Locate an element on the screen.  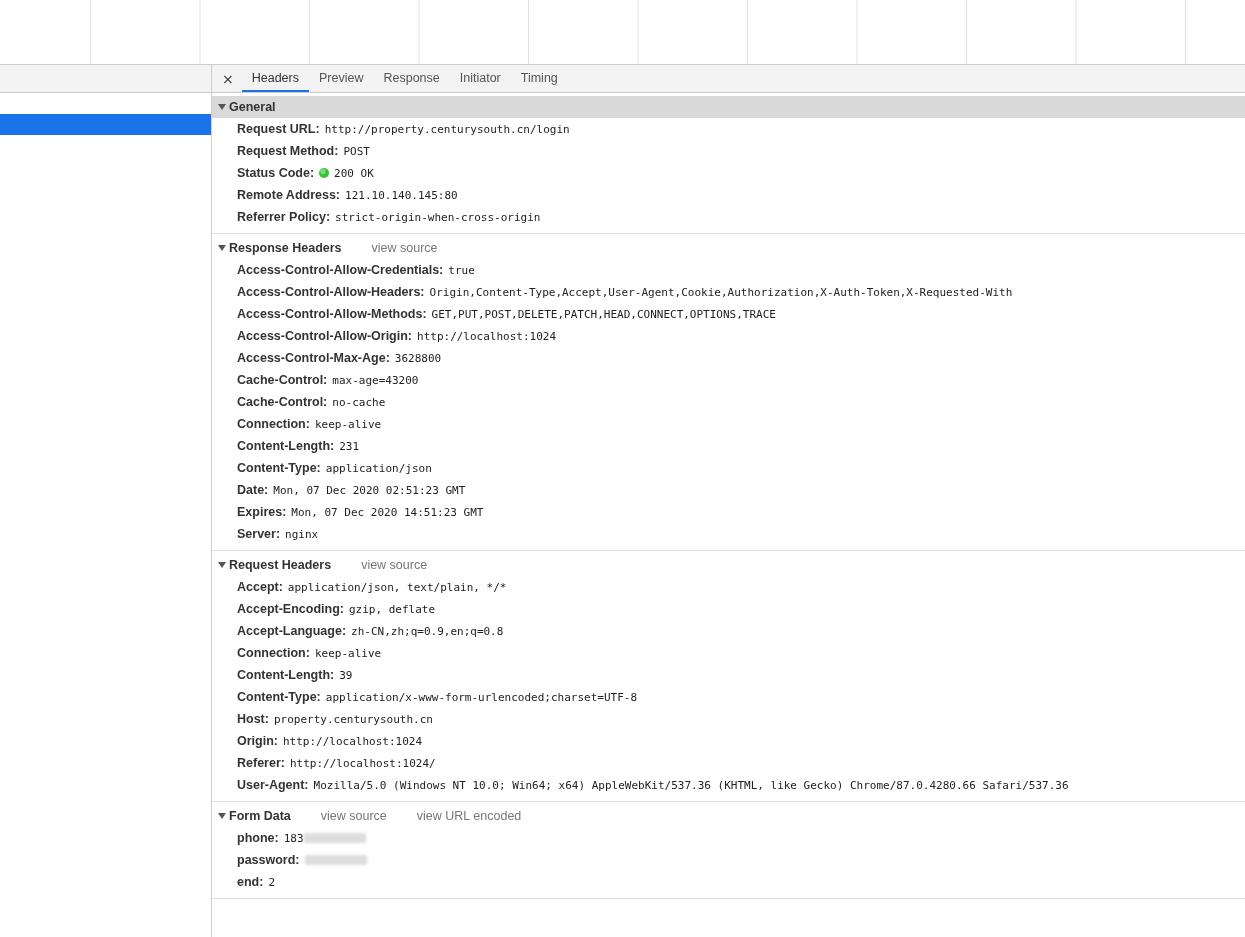
header-value: 3628800 is located at coordinates (418, 358).